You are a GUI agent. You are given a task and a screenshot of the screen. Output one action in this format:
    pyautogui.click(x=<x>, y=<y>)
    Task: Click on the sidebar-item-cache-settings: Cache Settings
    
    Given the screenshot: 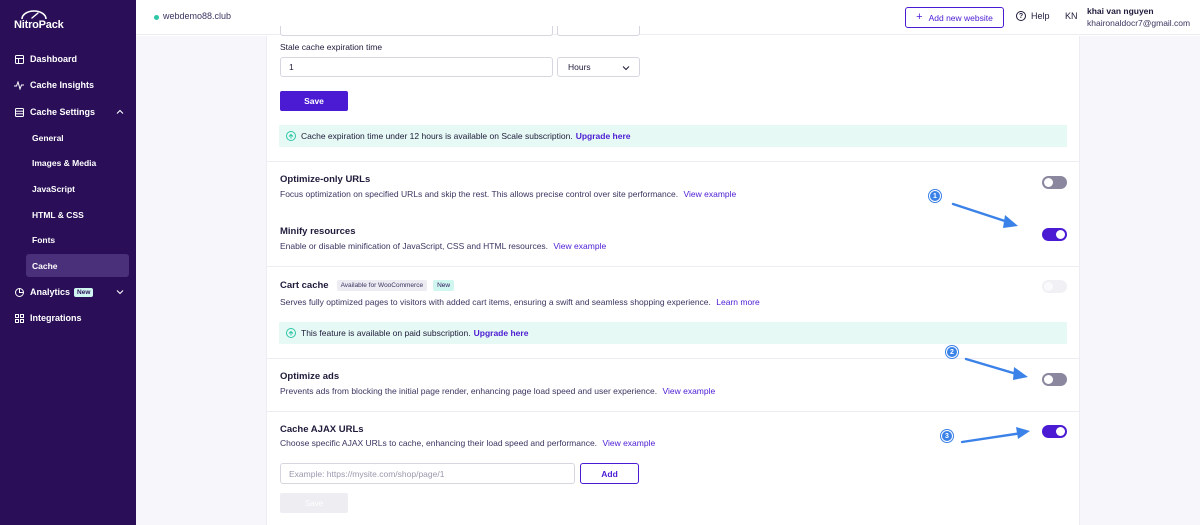 What is the action you would take?
    pyautogui.click(x=54, y=112)
    